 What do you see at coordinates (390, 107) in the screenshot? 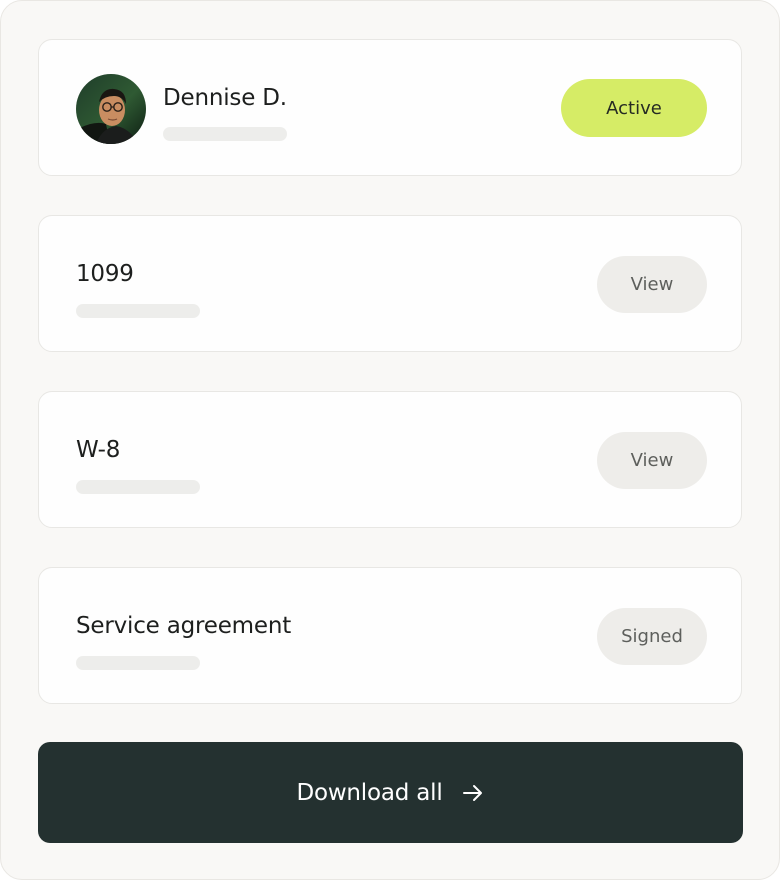
I see `profile-card: Dennise D. Active` at bounding box center [390, 107].